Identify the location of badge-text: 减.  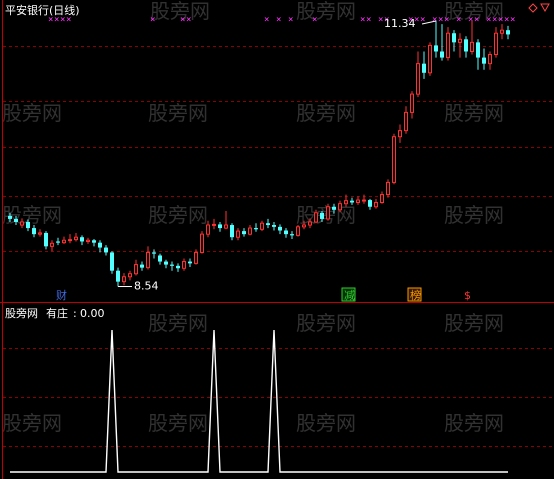
(349, 295).